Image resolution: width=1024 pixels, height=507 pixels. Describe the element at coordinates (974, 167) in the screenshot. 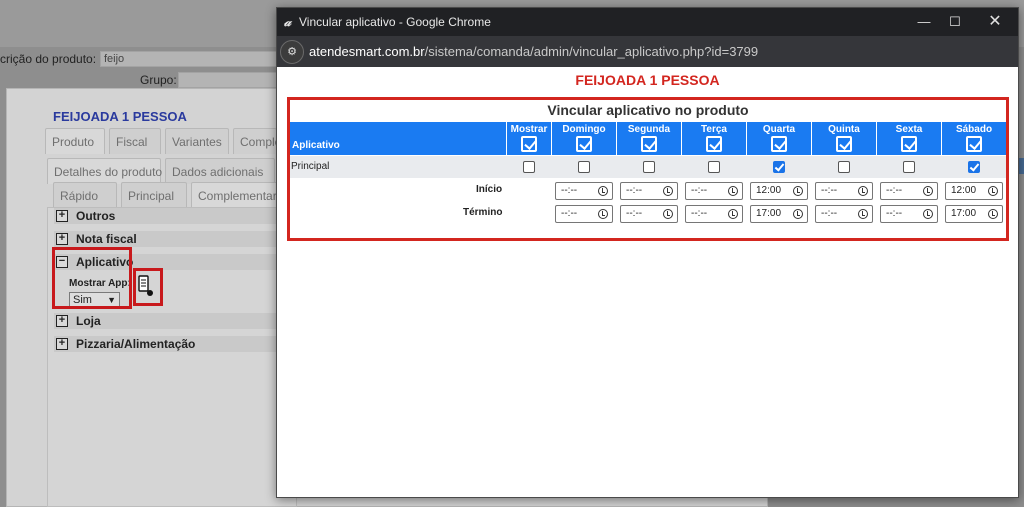

I see `day-checkbox-sábado` at that location.